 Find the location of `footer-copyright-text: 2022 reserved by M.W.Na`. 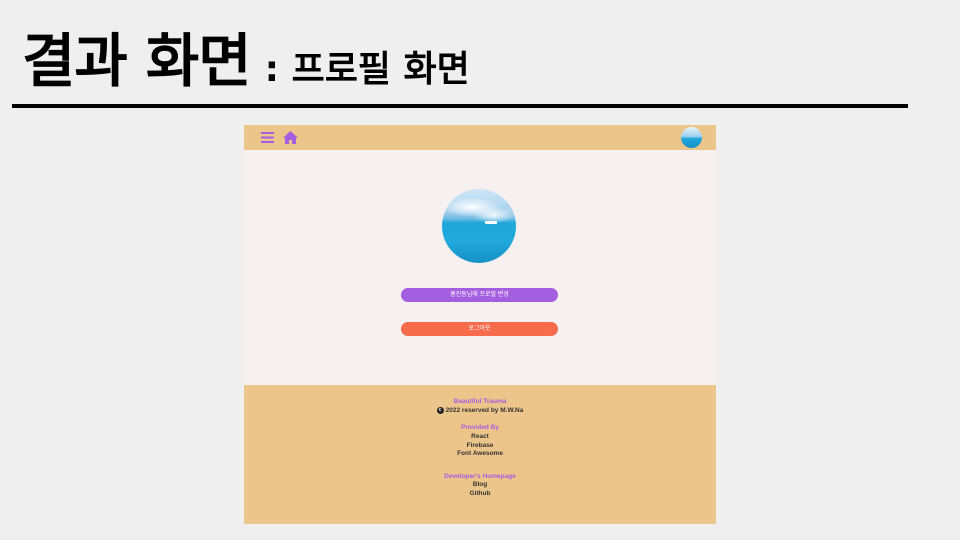

footer-copyright-text: 2022 reserved by M.W.Na is located at coordinates (484, 410).